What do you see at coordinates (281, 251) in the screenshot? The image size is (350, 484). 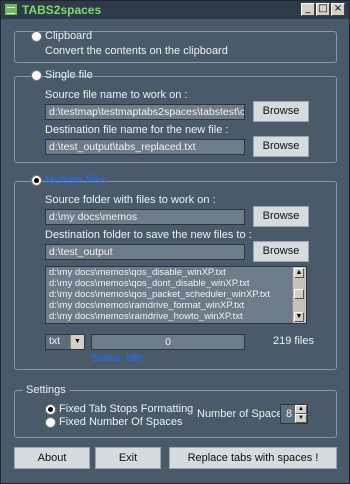 I see `multi-dest-browse-button: Browse` at bounding box center [281, 251].